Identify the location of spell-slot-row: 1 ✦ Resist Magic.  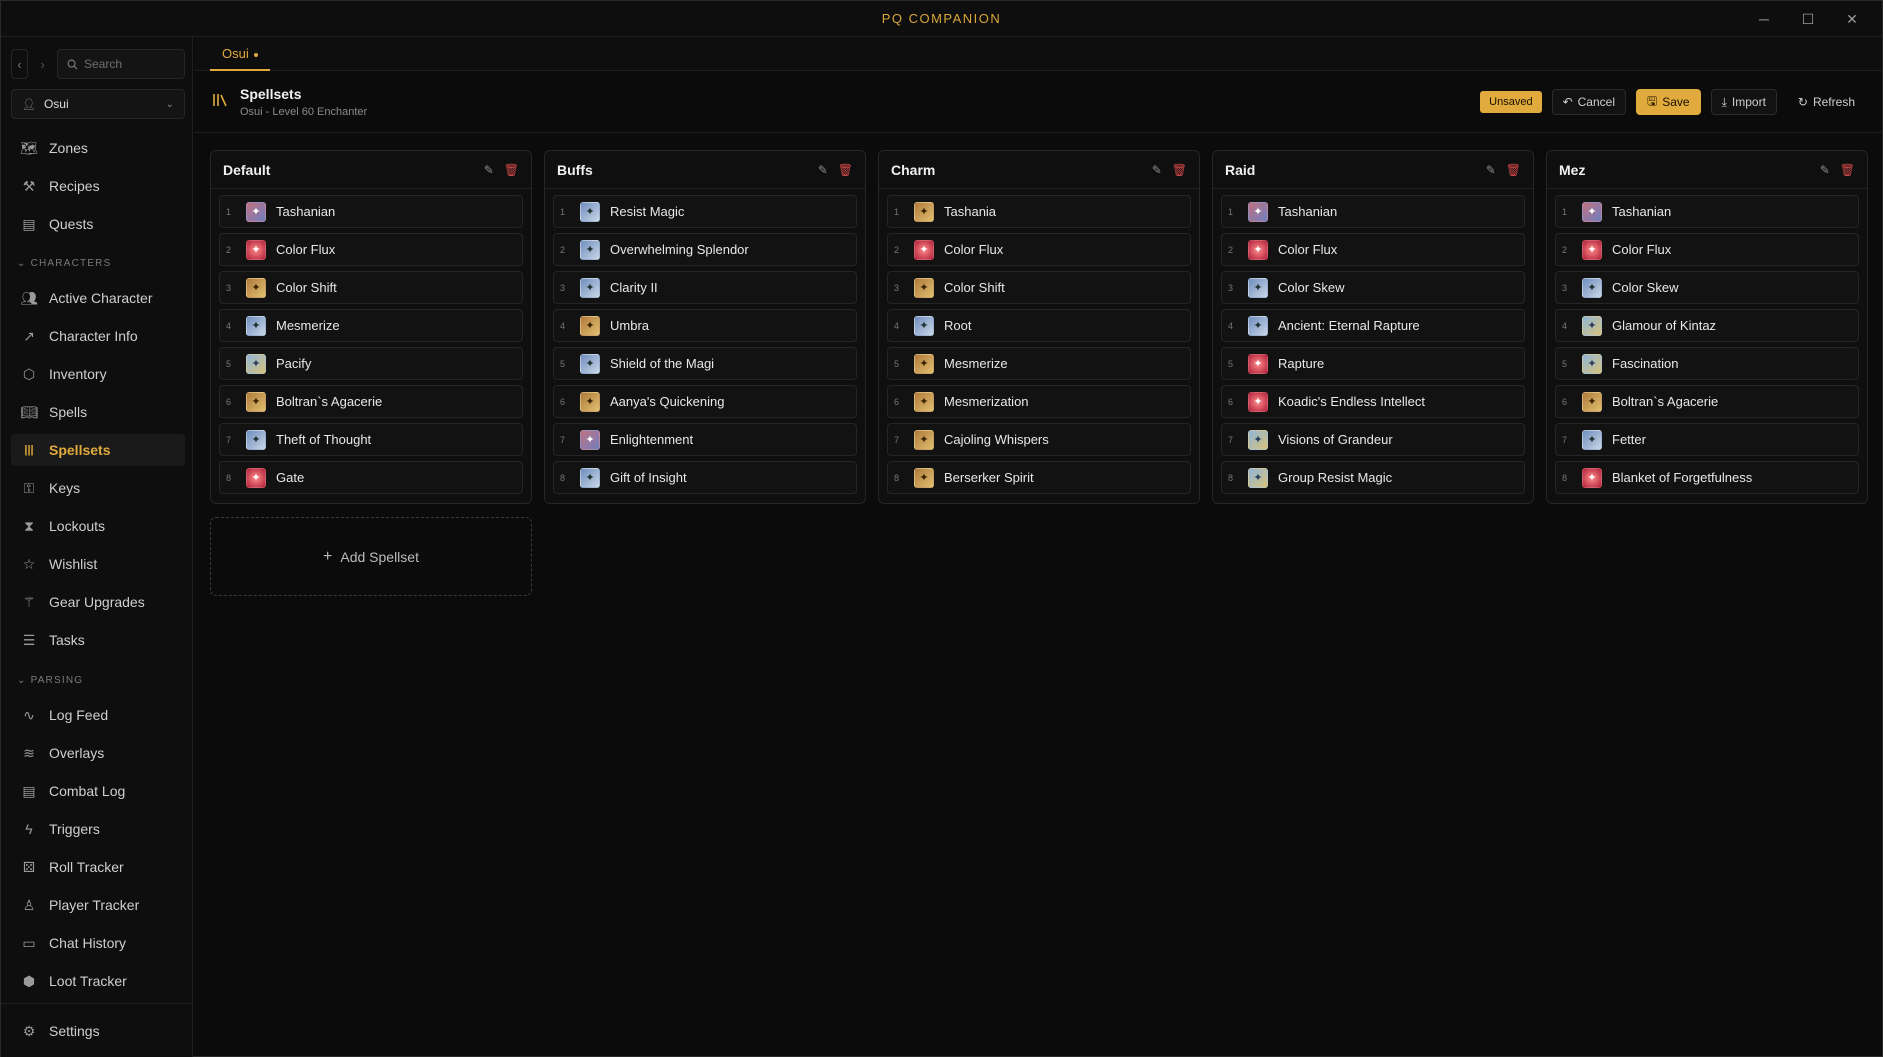
(705, 211).